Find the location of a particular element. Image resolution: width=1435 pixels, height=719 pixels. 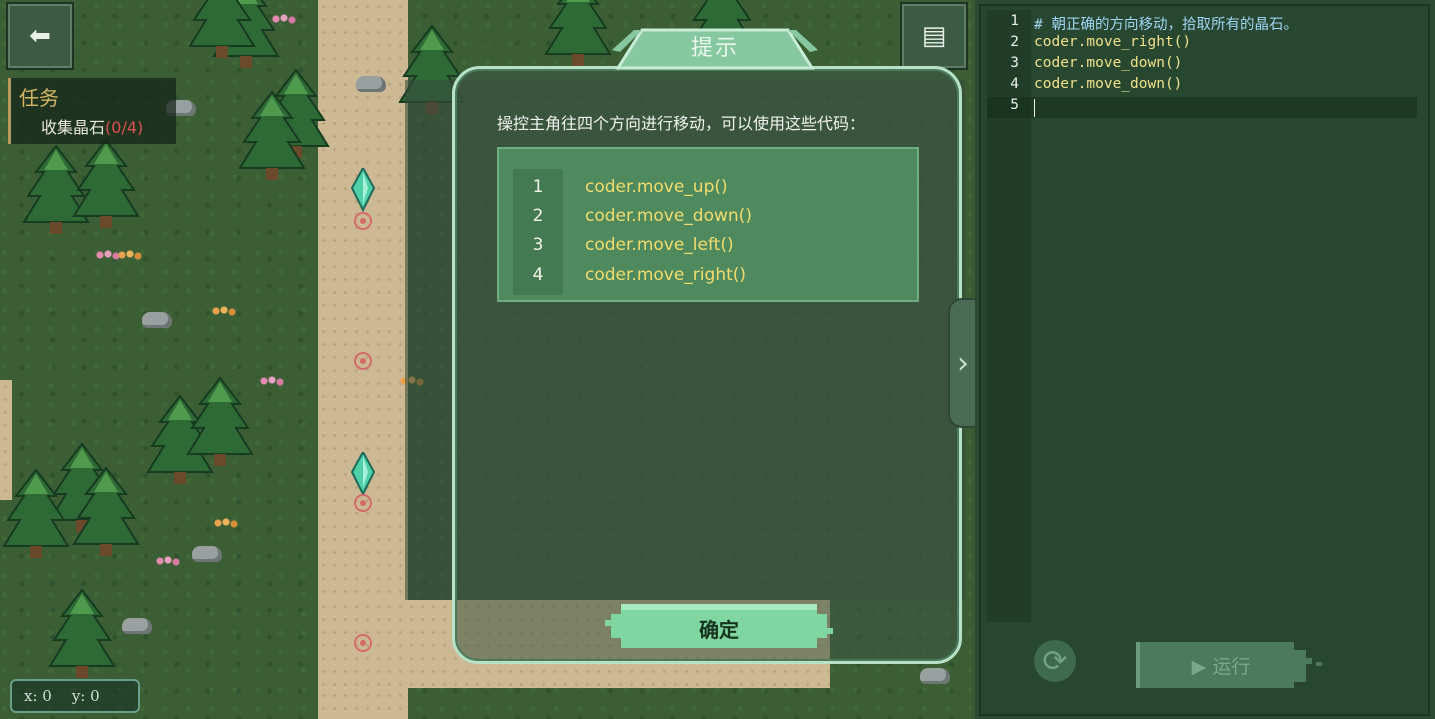

coord-x: x: 0 is located at coordinates (38, 696).